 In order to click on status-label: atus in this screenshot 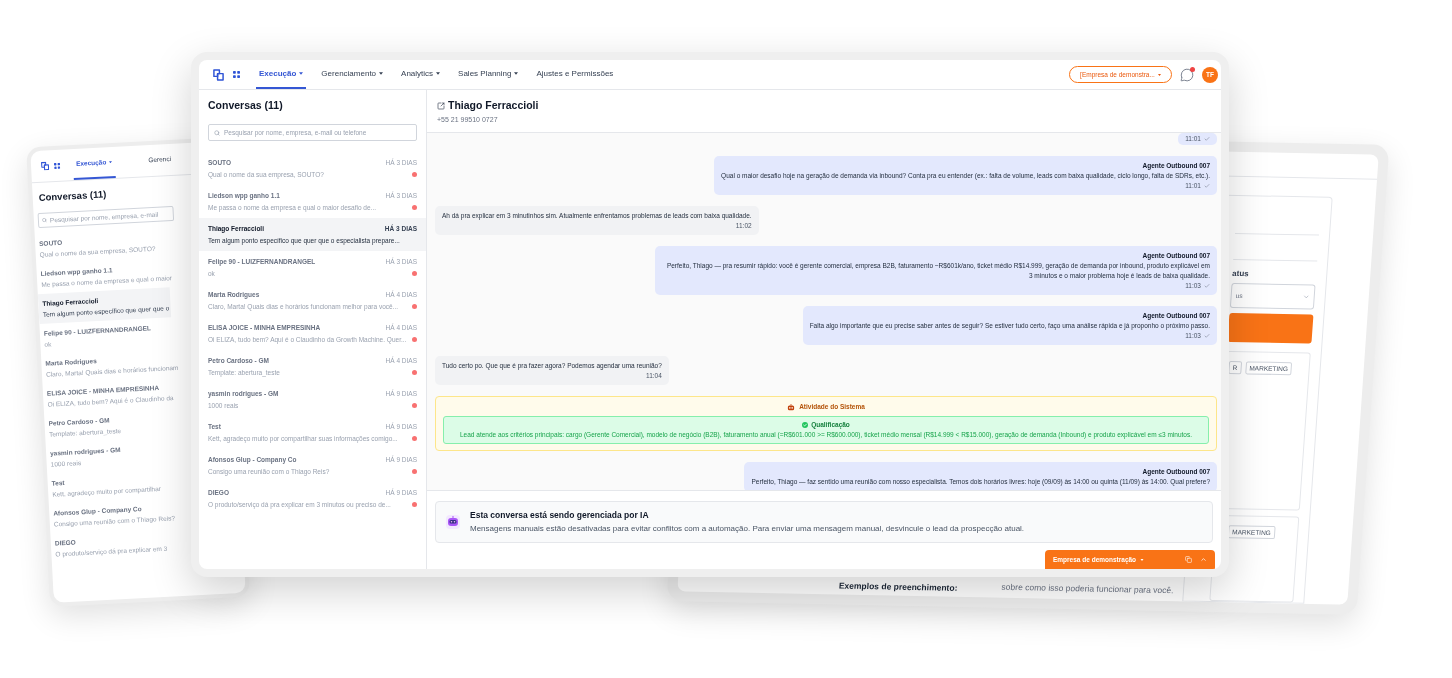, I will do `click(1240, 274)`.